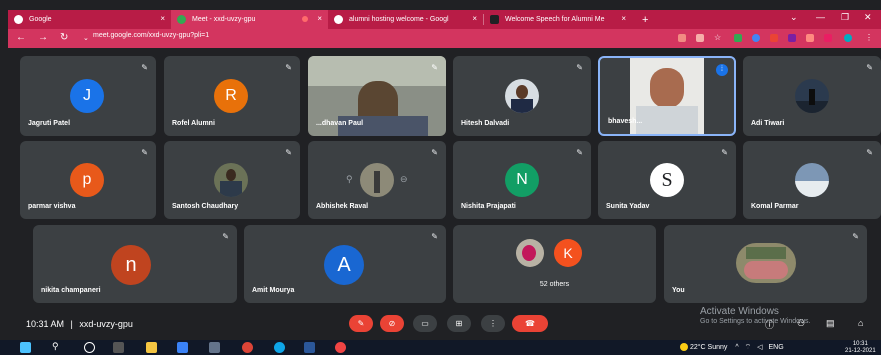 Image resolution: width=881 pixels, height=355 pixels. What do you see at coordinates (52, 206) in the screenshot?
I see `participant-name: parmar vishva` at bounding box center [52, 206].